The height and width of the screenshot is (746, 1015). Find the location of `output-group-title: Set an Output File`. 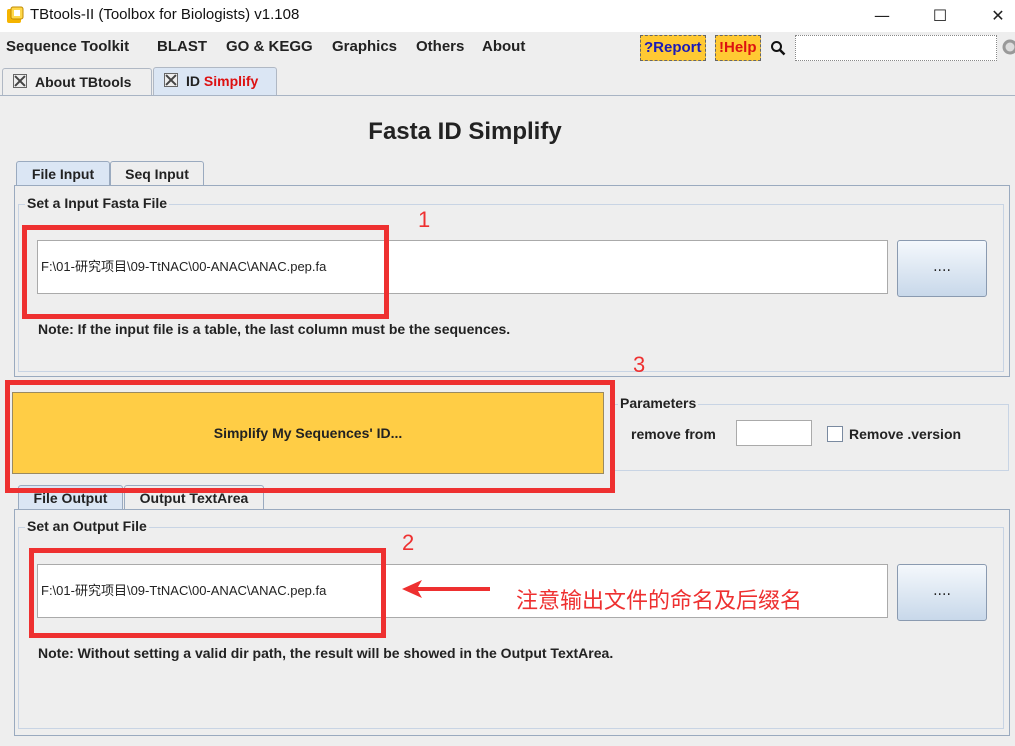

output-group-title: Set an Output File is located at coordinates (87, 526).